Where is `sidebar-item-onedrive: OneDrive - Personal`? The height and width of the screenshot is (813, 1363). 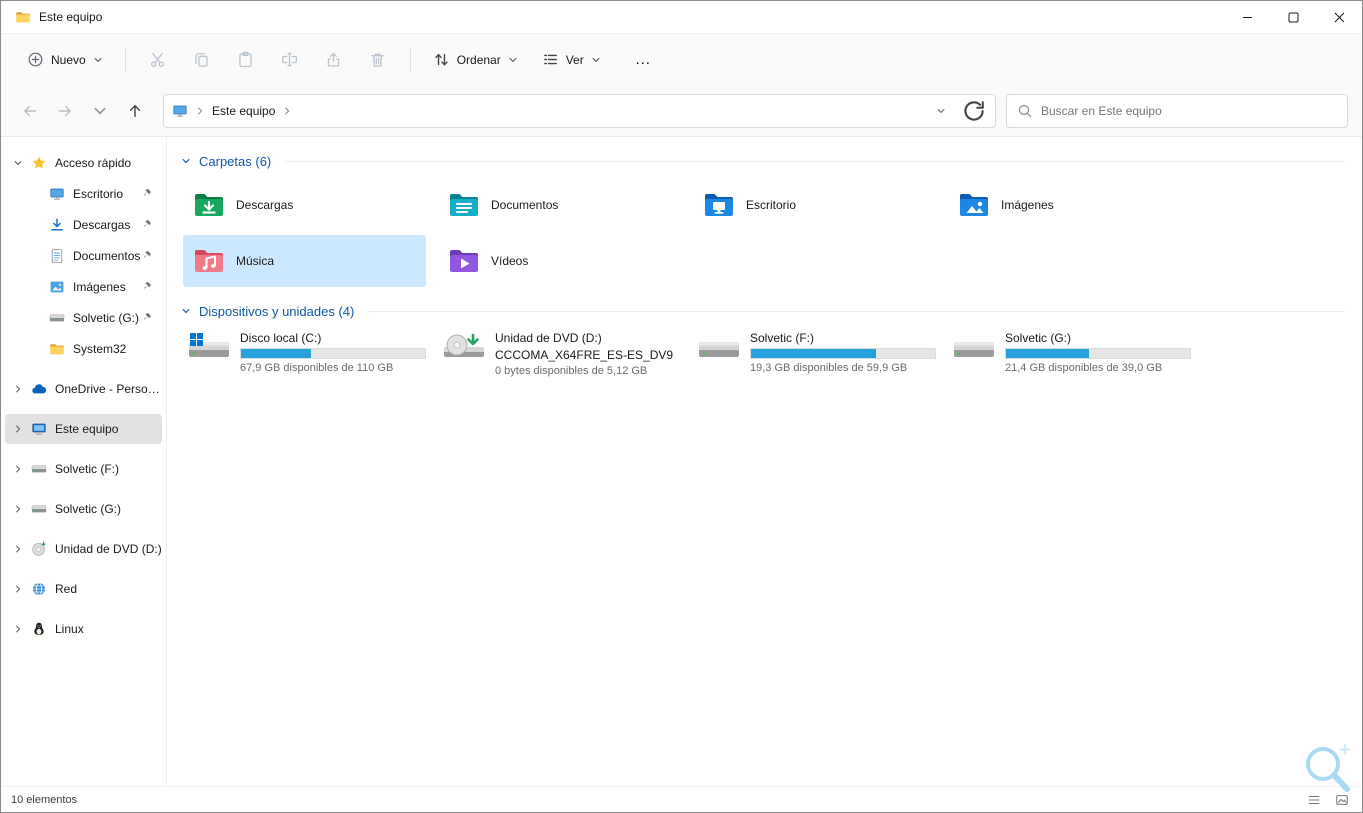
sidebar-item-onedrive: OneDrive - Personal is located at coordinates (83, 389).